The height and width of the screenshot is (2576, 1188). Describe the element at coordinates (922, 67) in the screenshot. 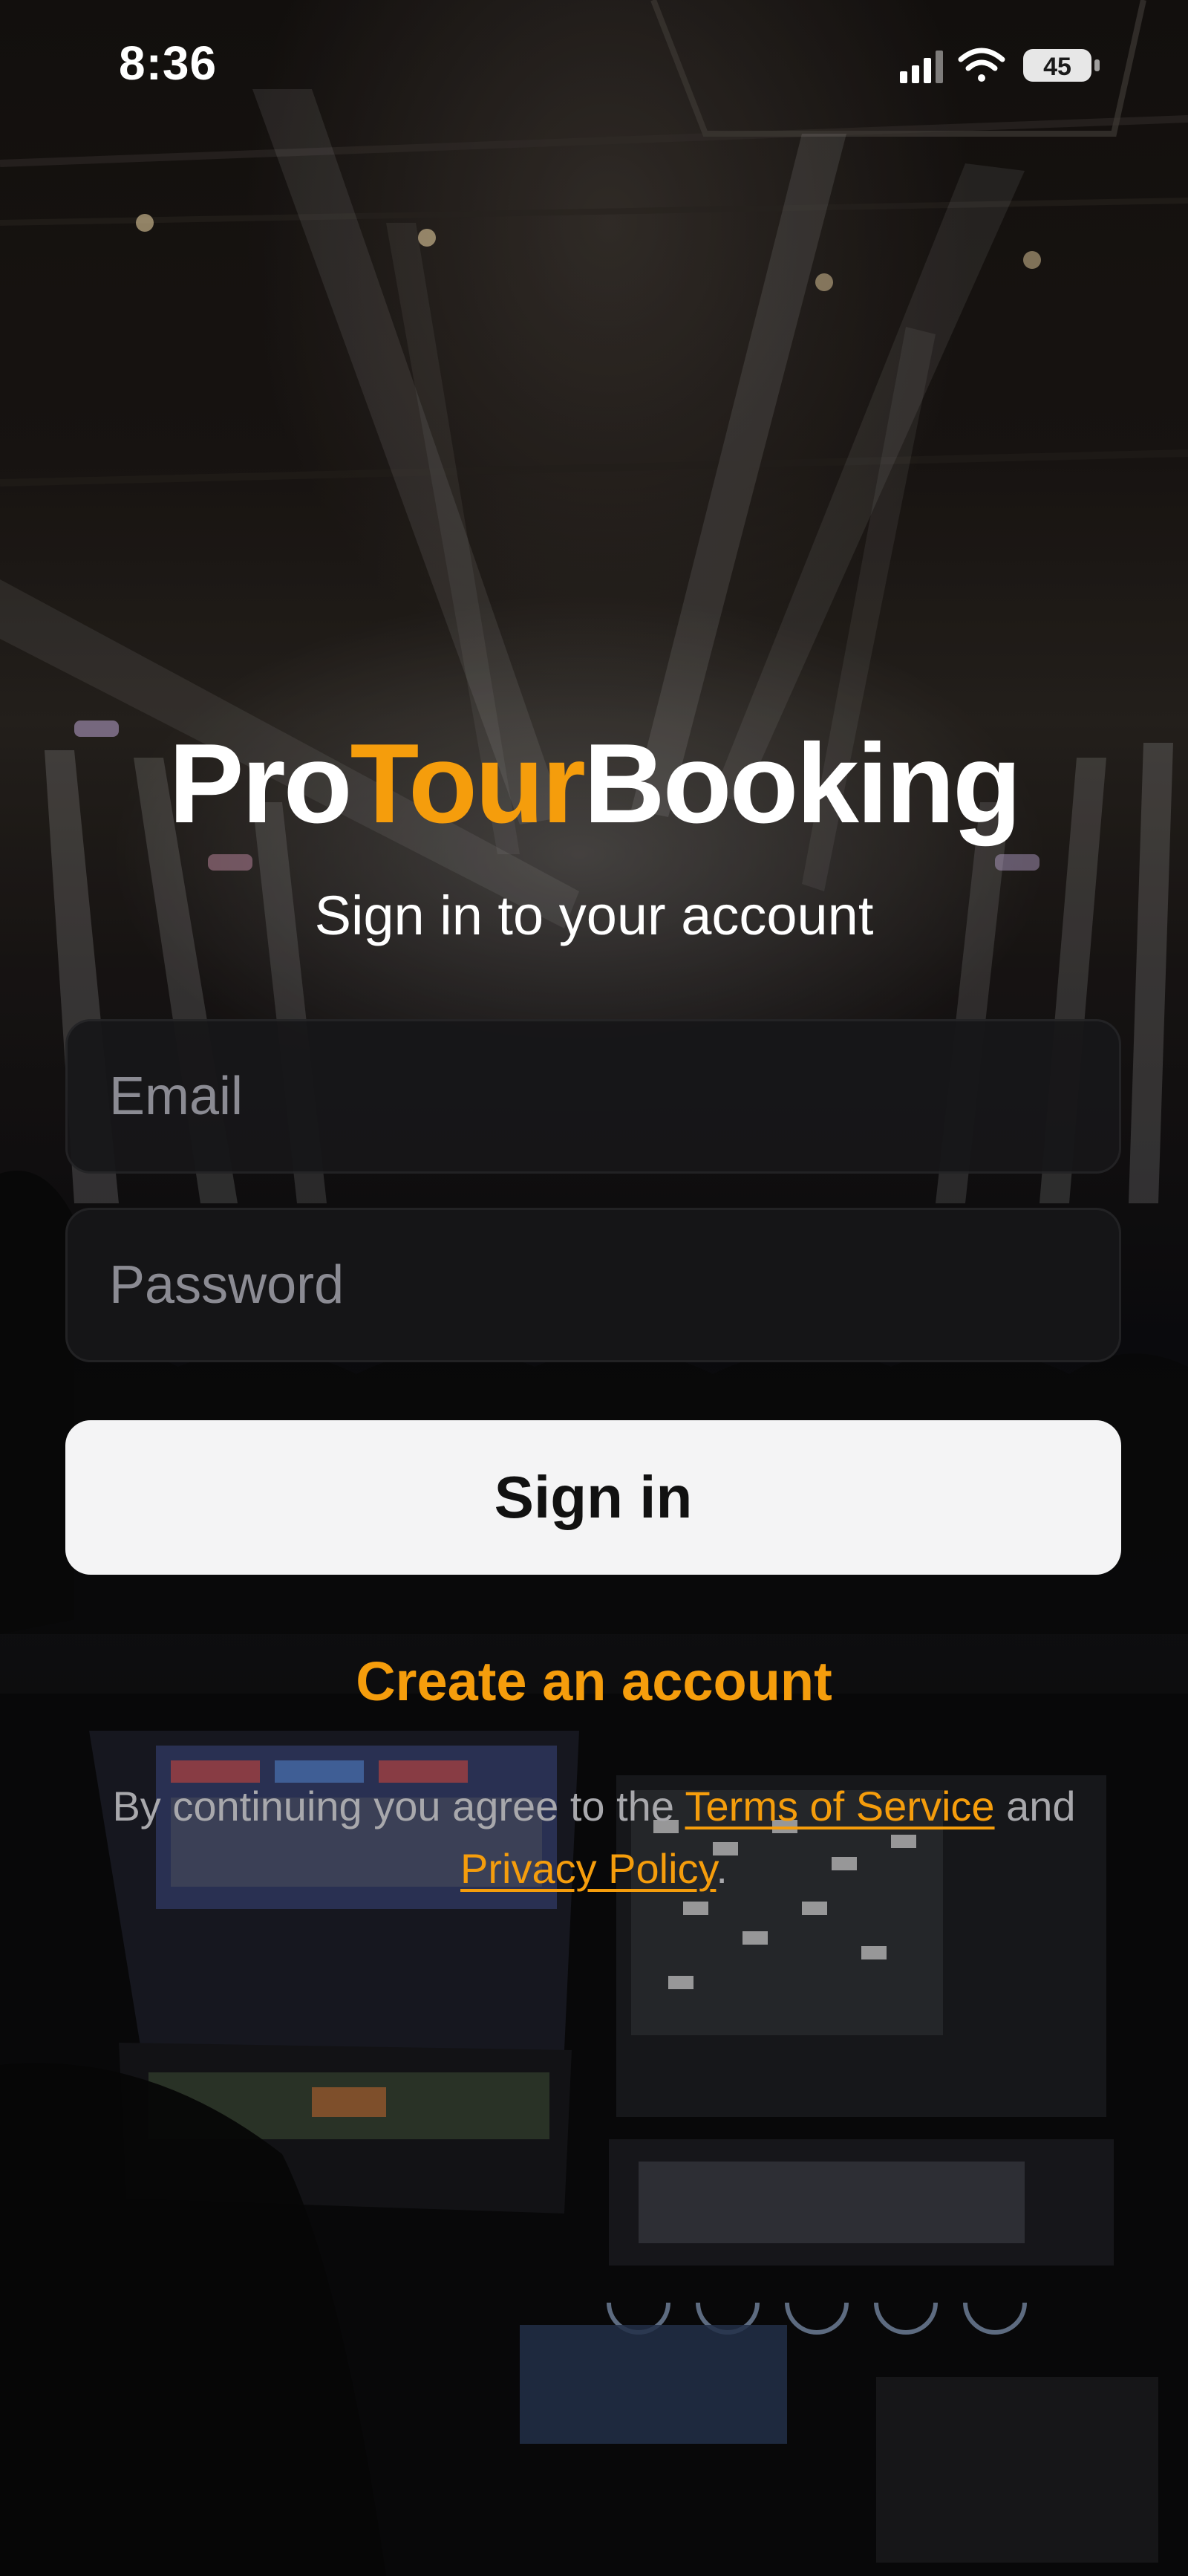

I see `cellular-signal-icon` at that location.